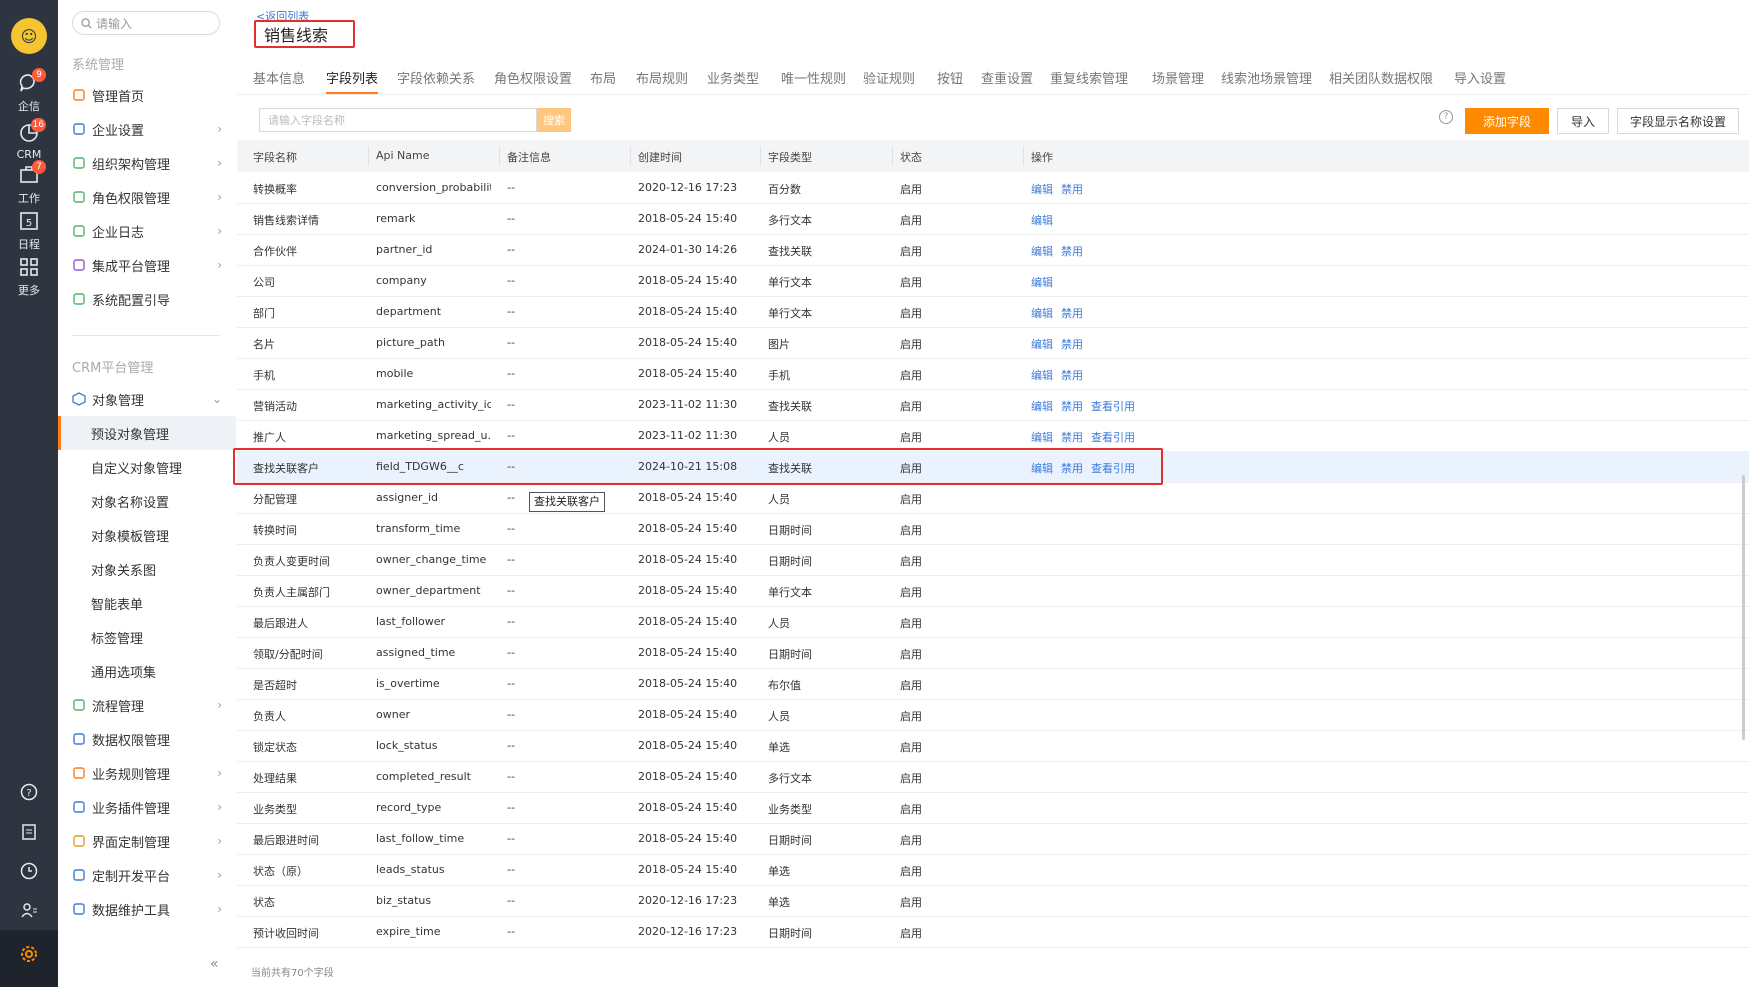 This screenshot has width=1749, height=987. What do you see at coordinates (660, 157) in the screenshot?
I see `column-header-3: 创建时间` at bounding box center [660, 157].